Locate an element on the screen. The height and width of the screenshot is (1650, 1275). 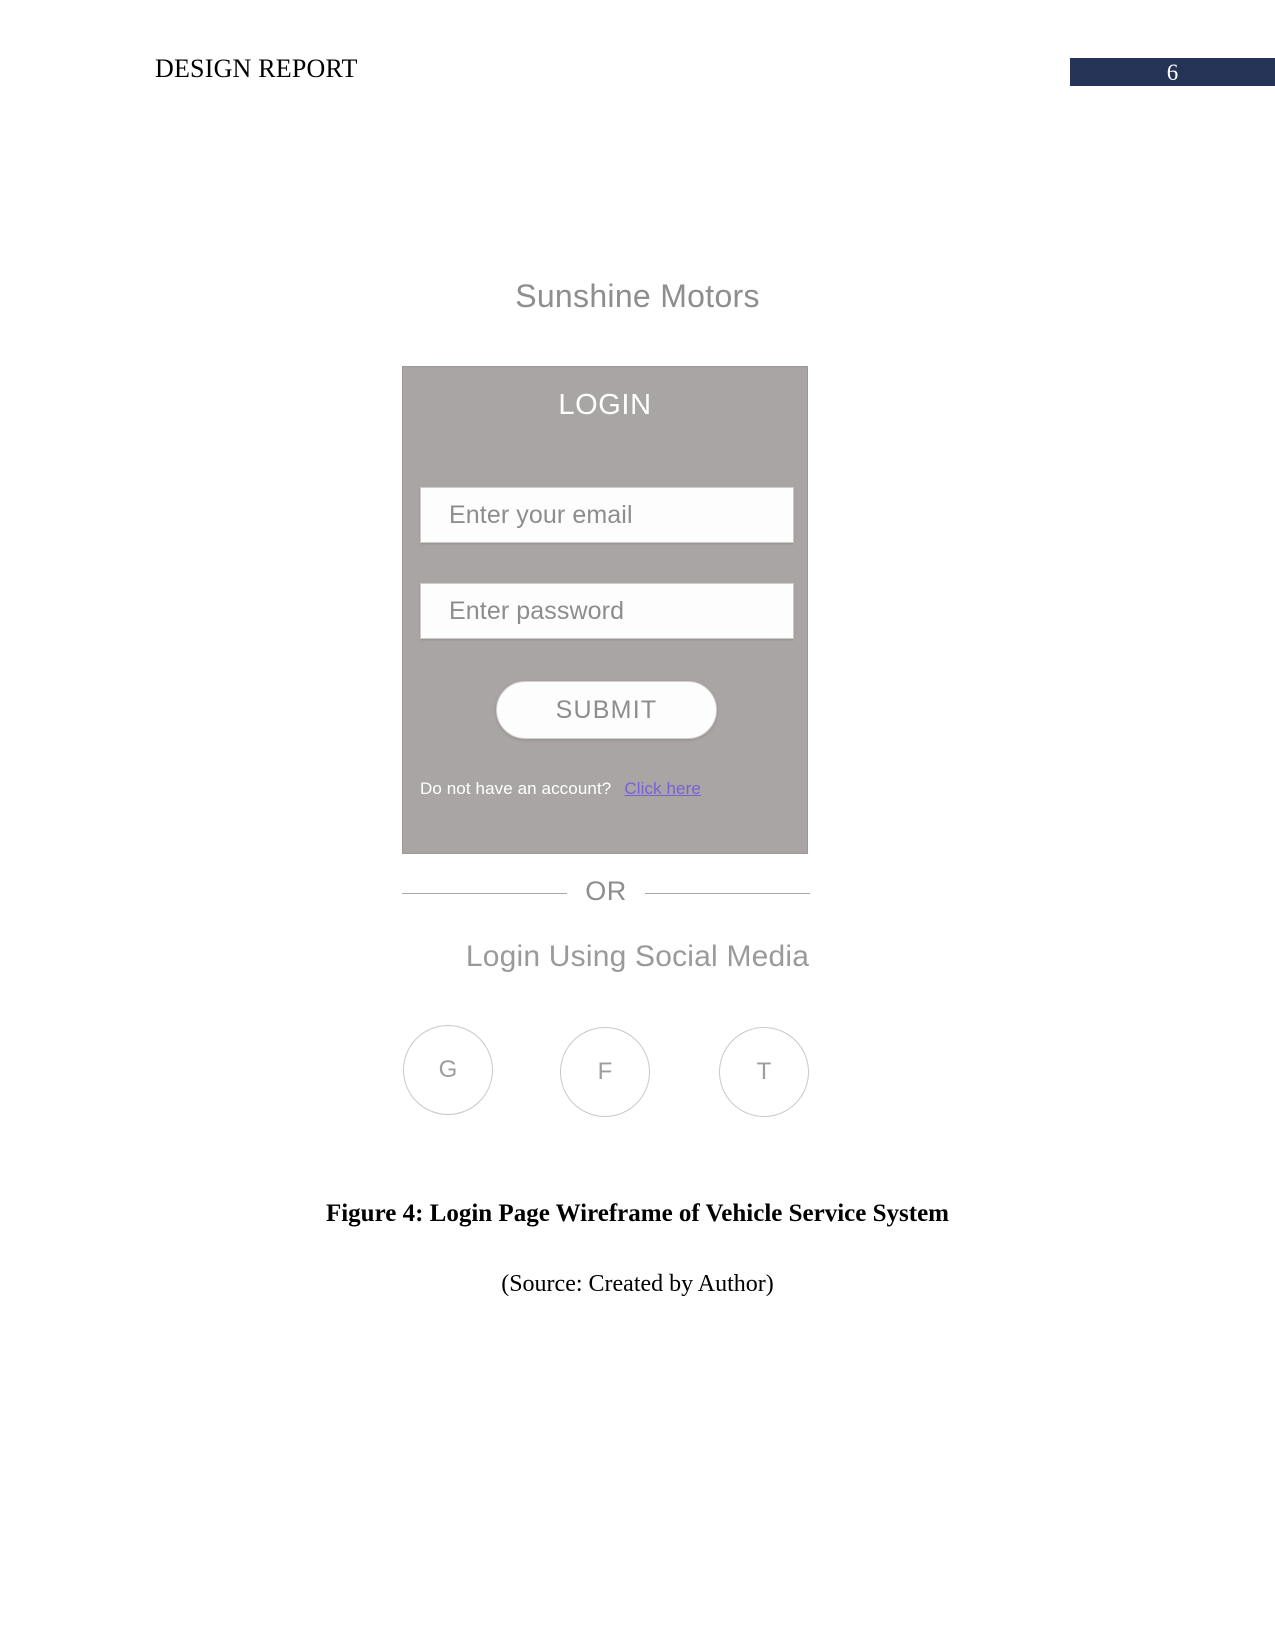
social-login-google-label: G is located at coordinates (448, 1069).